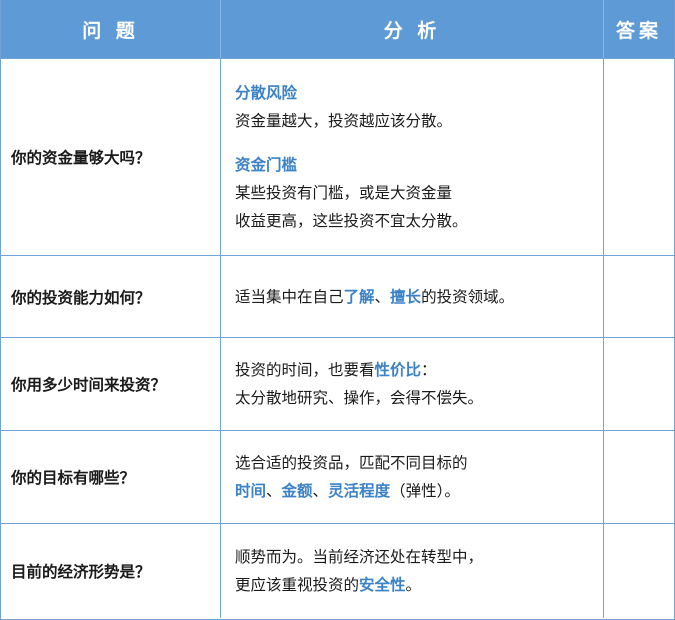  What do you see at coordinates (111, 157) in the screenshot?
I see `question-cell: 你的资金量够大吗？` at bounding box center [111, 157].